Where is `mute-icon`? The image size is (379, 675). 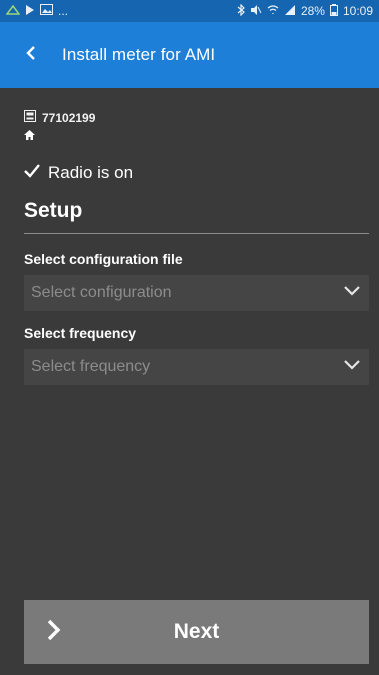
mute-icon is located at coordinates (256, 11).